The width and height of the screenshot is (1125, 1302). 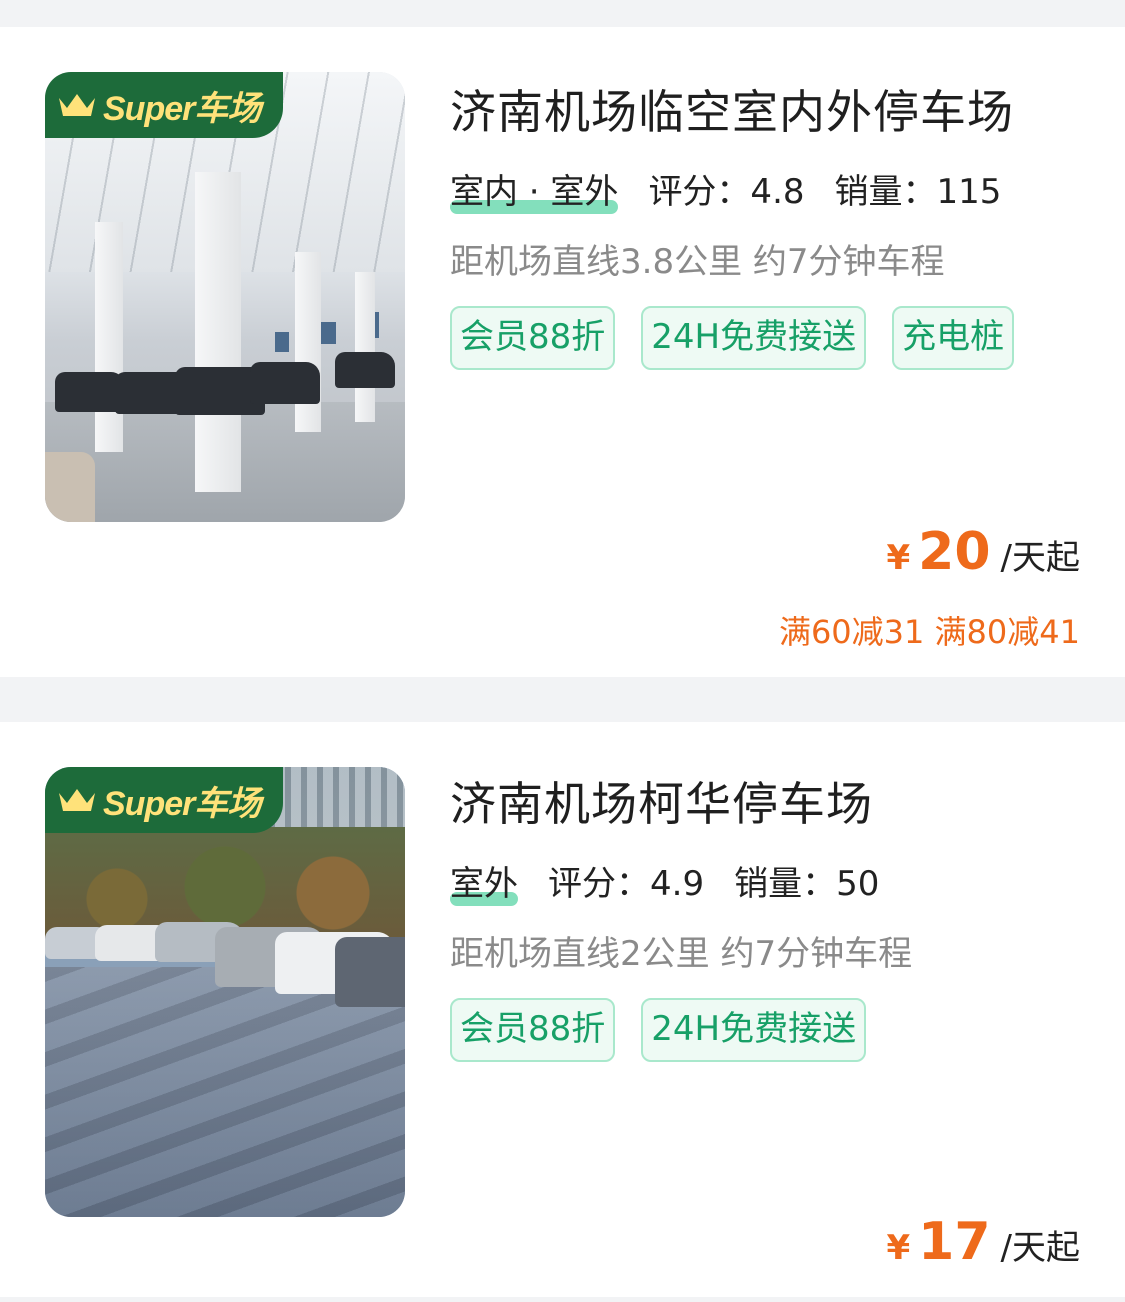 What do you see at coordinates (726, 192) in the screenshot?
I see `rating: 评分：4.8` at bounding box center [726, 192].